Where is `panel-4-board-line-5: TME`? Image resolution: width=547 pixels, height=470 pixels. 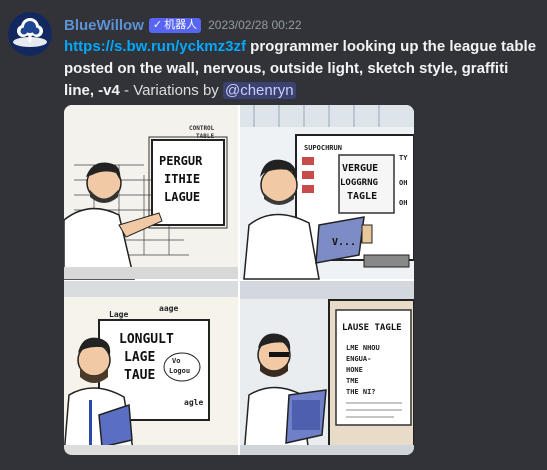 panel-4-board-line-5: TME is located at coordinates (352, 381).